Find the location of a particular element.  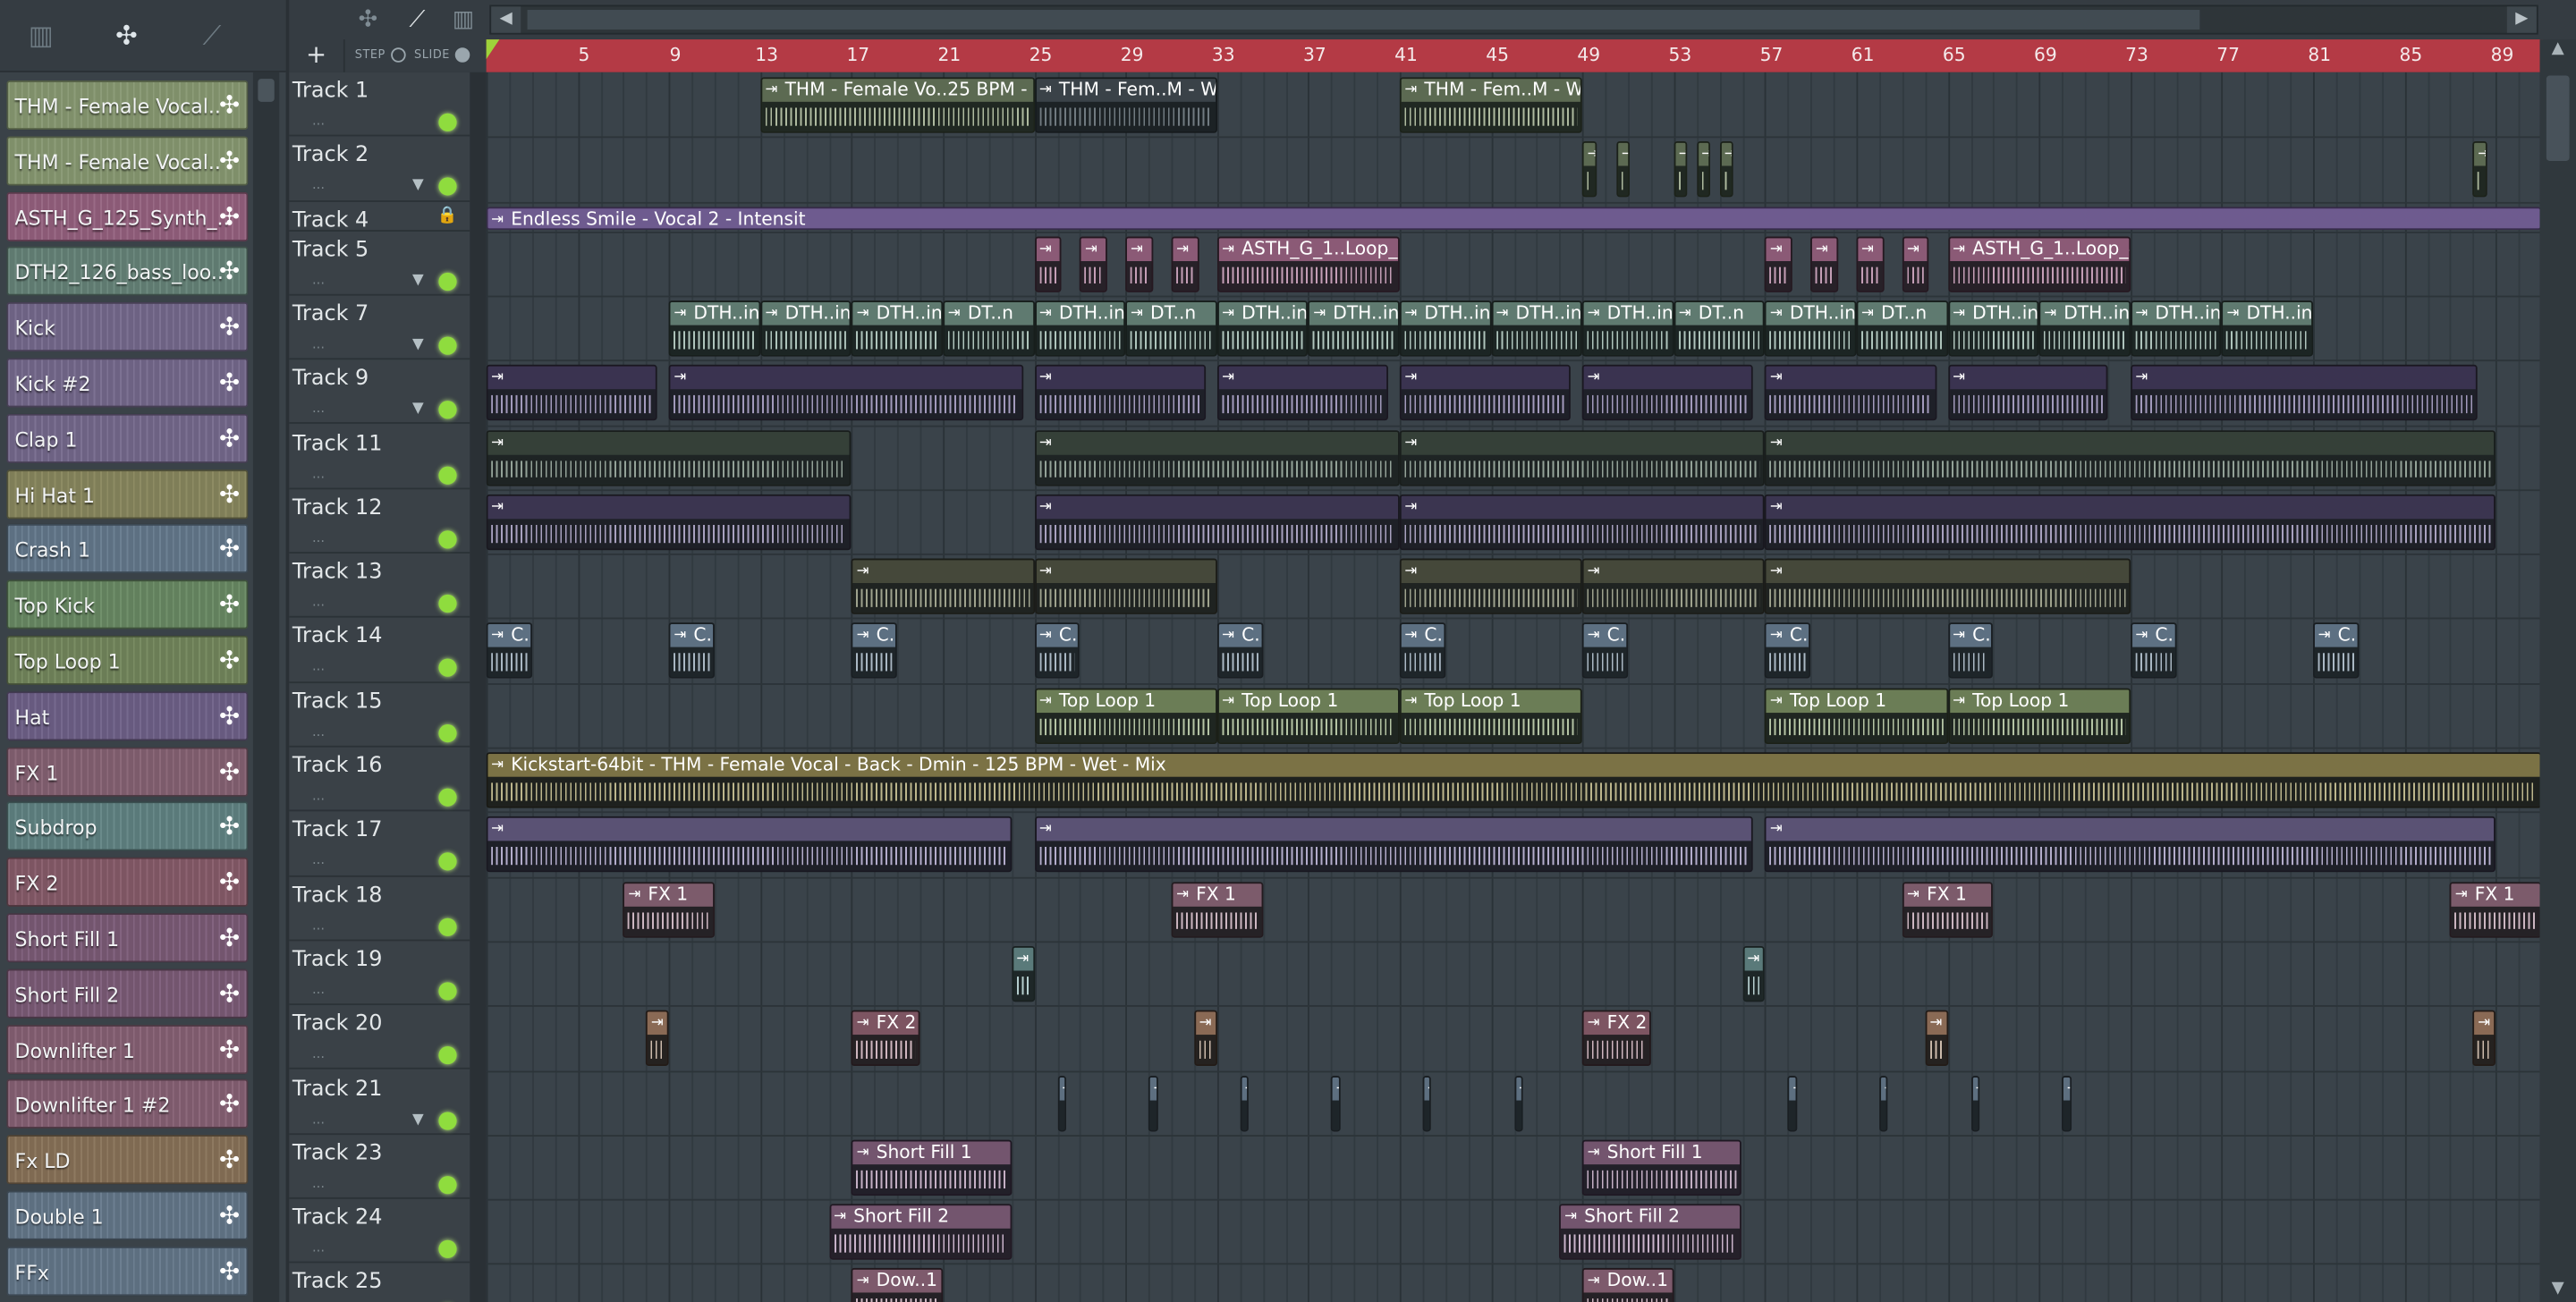

pattern-clip: Short Fill 2 is located at coordinates (1650, 1232).